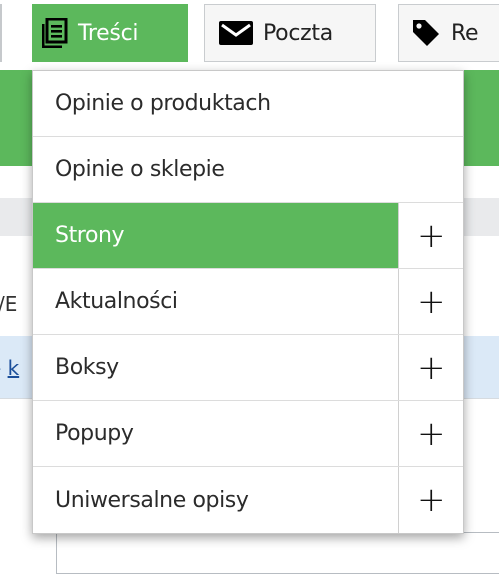 The height and width of the screenshot is (574, 499). What do you see at coordinates (94, 433) in the screenshot?
I see `menu-item-label: Popupy` at bounding box center [94, 433].